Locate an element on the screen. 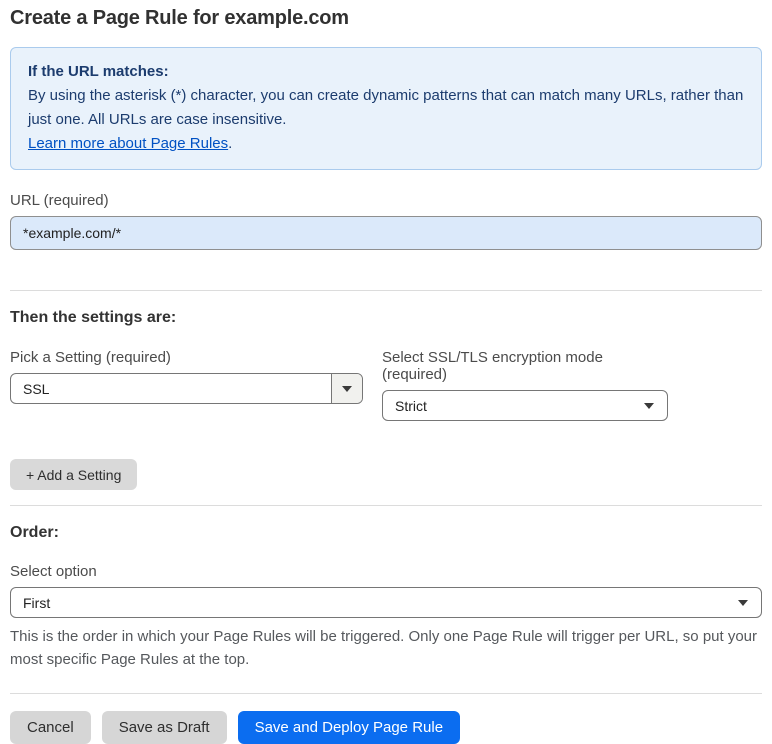  mode-picker-arrow-well is located at coordinates (655, 405).